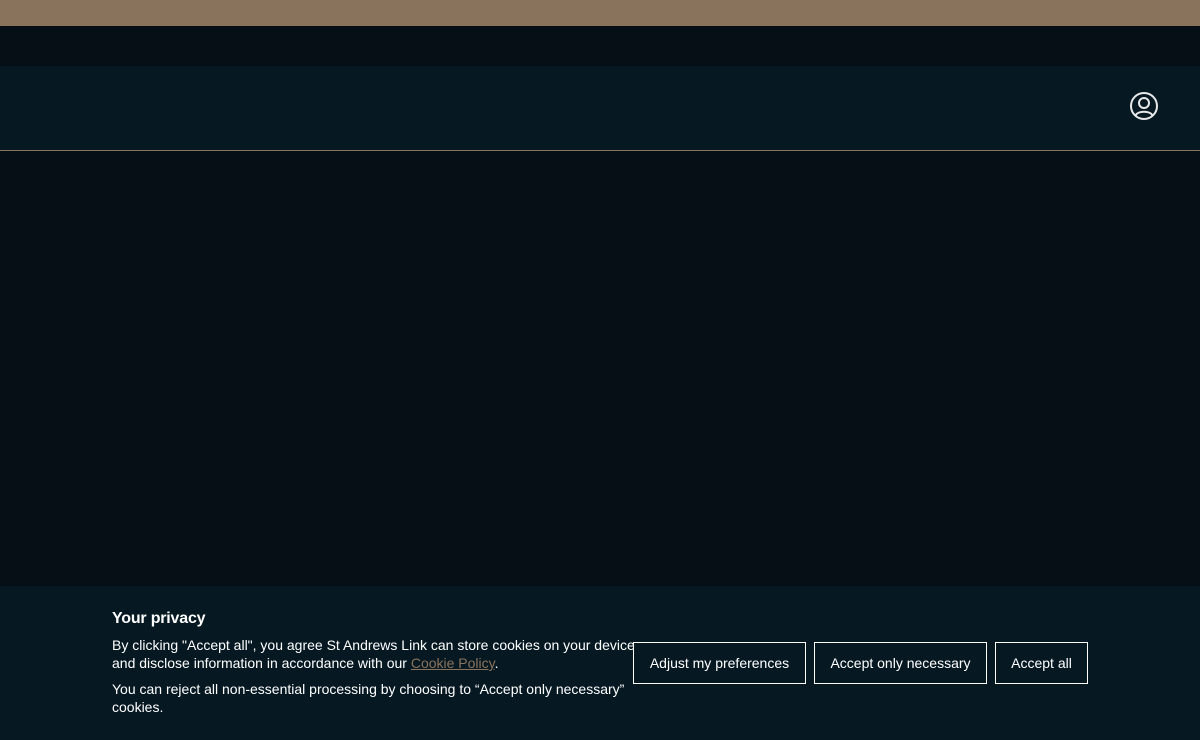  I want to click on cookie-consent-text-end: ., so click(496, 663).